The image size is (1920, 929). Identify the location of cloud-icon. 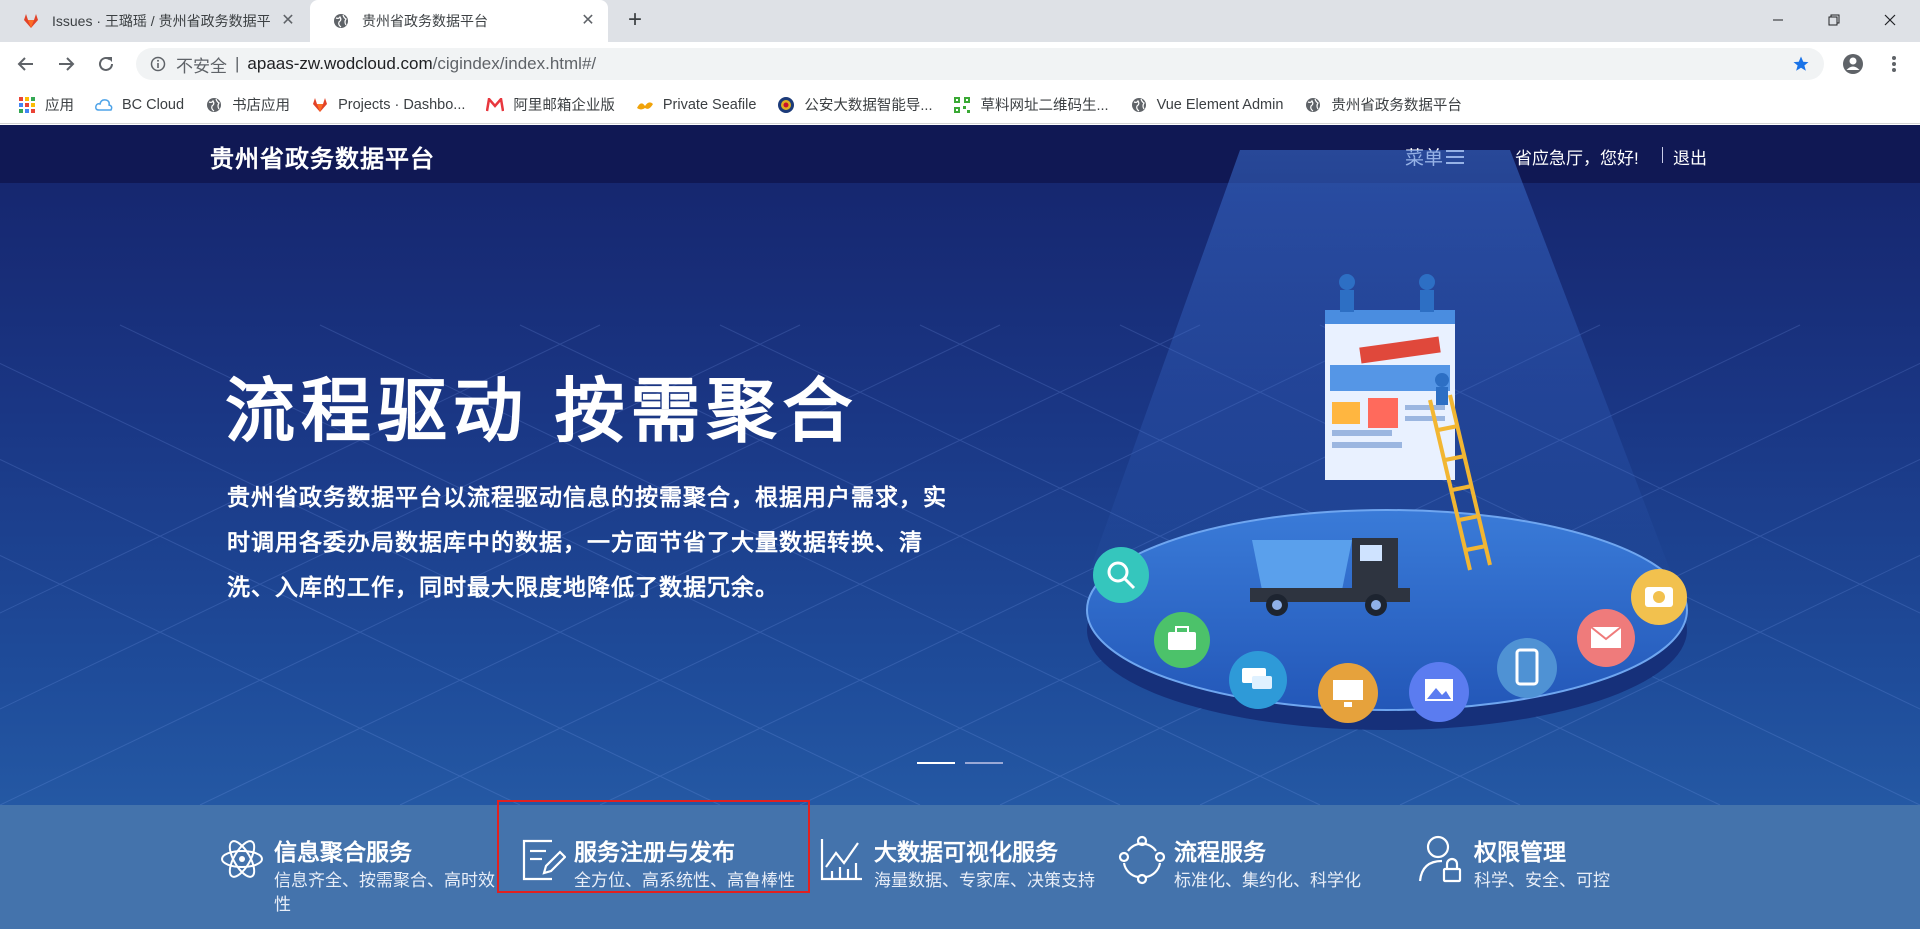
(104, 105).